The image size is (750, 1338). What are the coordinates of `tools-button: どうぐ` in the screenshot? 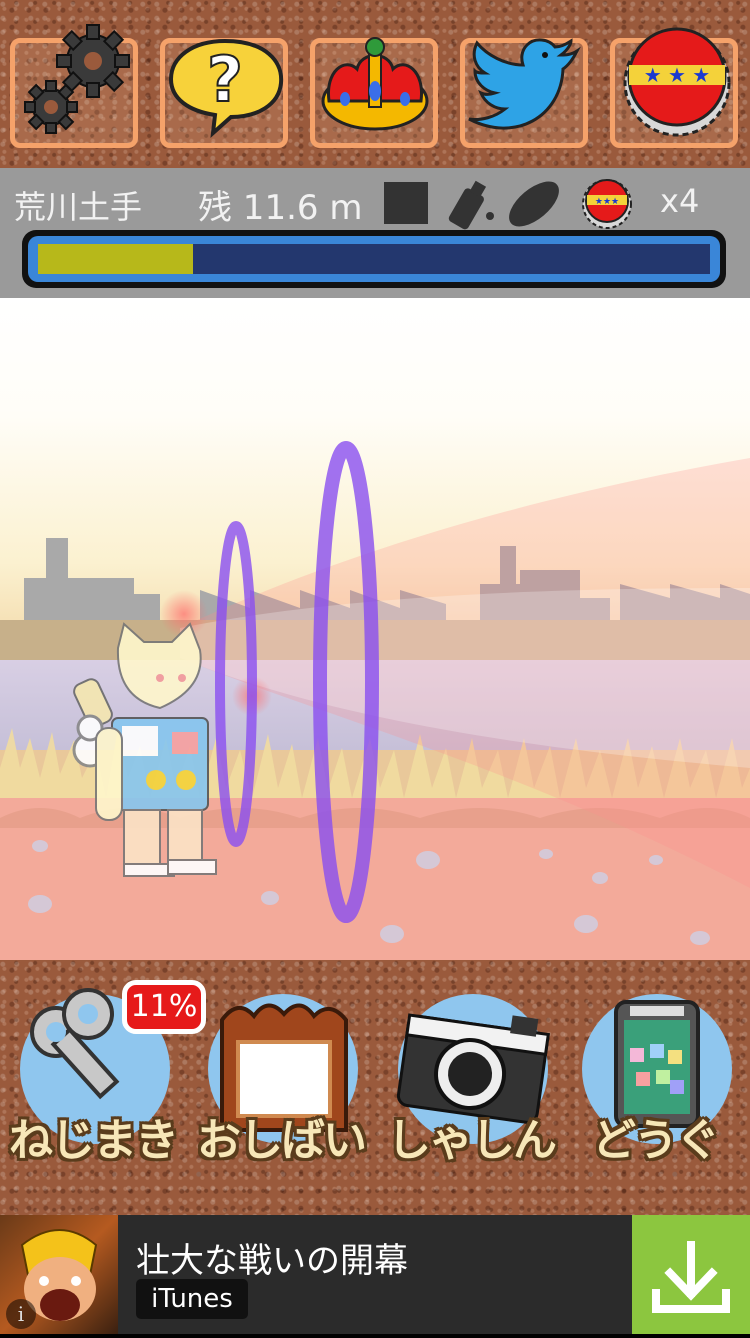 It's located at (655, 1085).